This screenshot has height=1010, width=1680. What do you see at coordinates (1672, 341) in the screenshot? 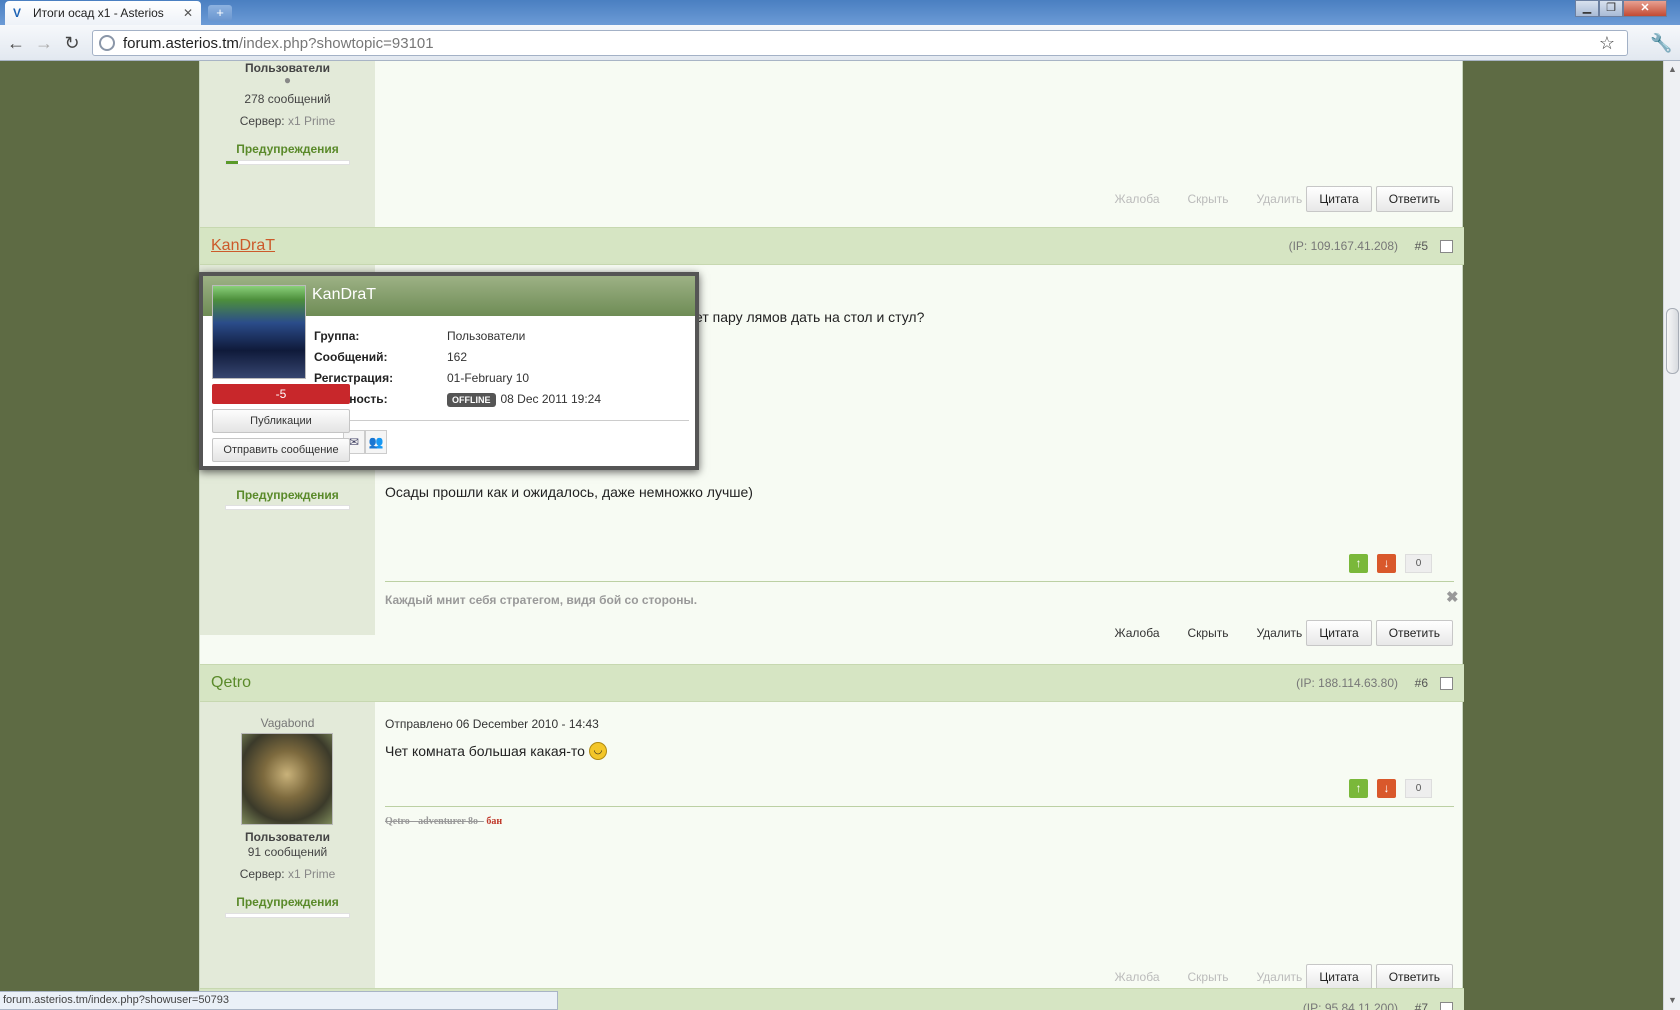
I see `scroll-thumb` at bounding box center [1672, 341].